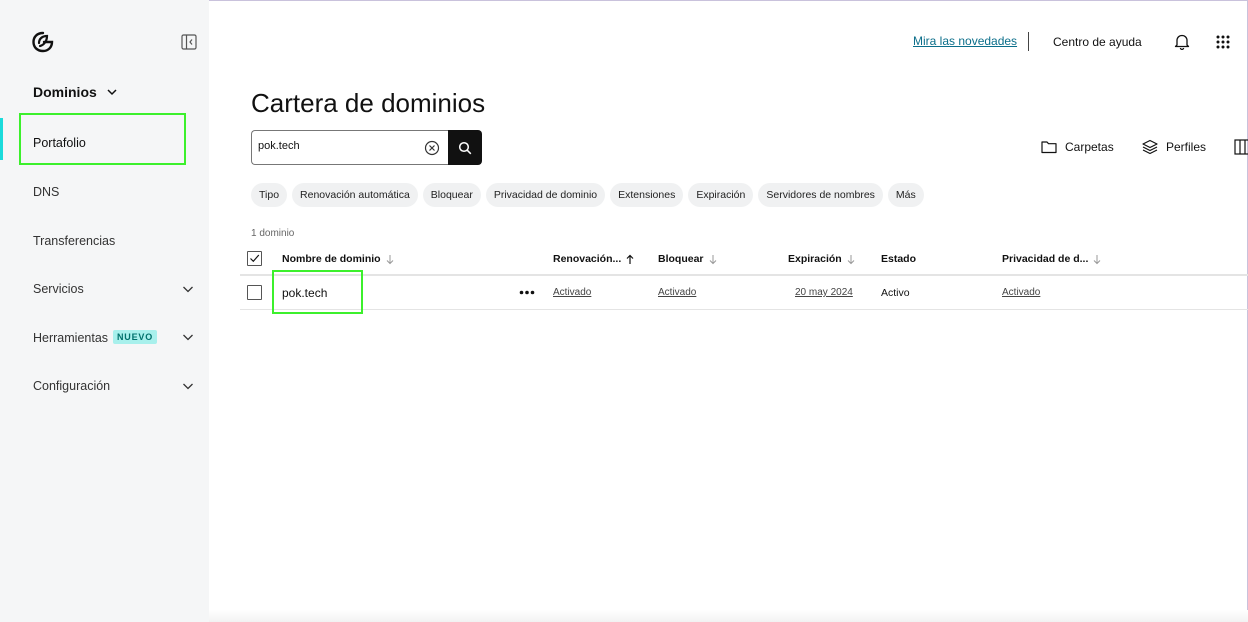  What do you see at coordinates (905, 195) in the screenshot?
I see `filter-mas: Más` at bounding box center [905, 195].